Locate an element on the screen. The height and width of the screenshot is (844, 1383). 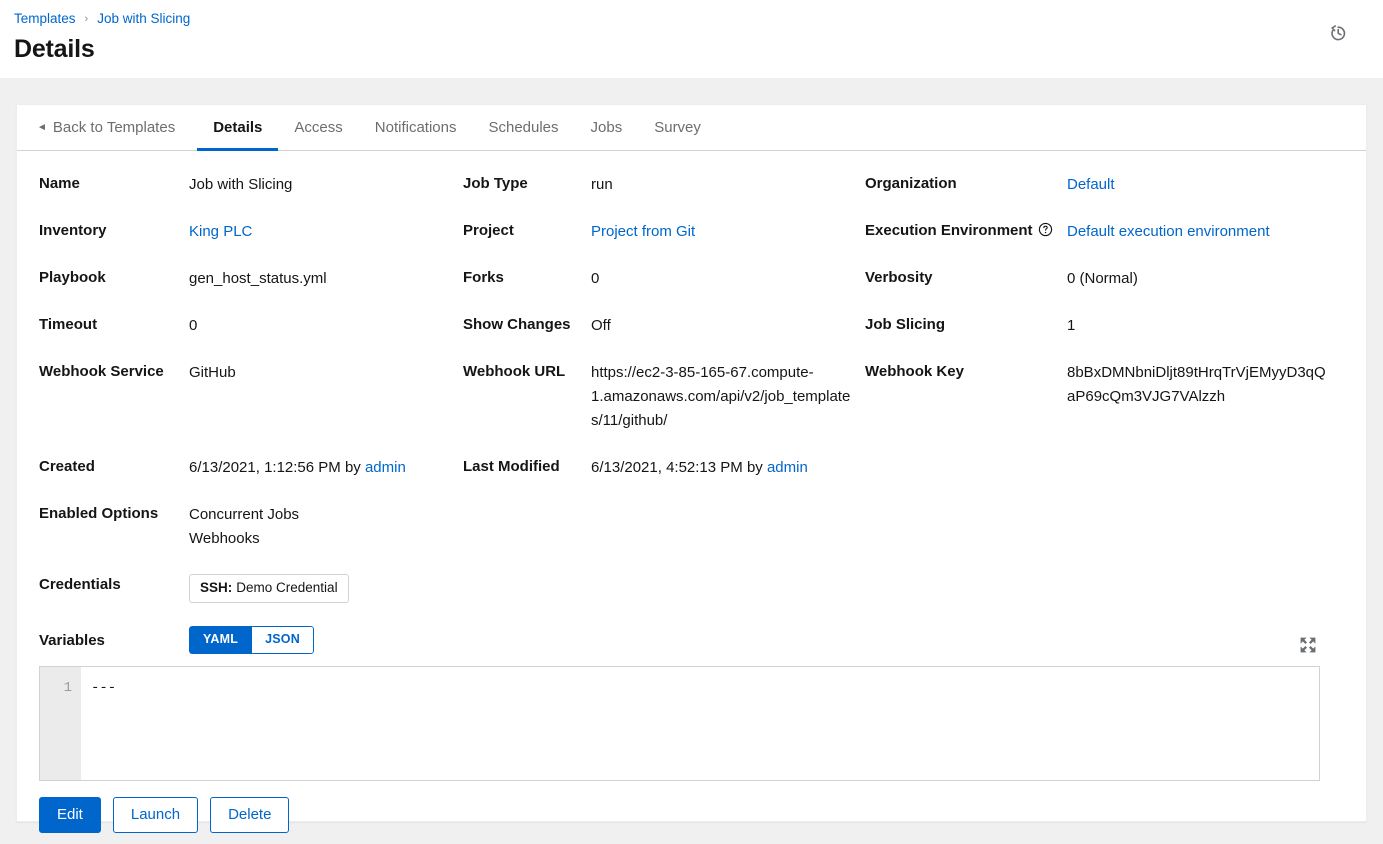
credential-chip-kind: SSH: is located at coordinates (216, 587).